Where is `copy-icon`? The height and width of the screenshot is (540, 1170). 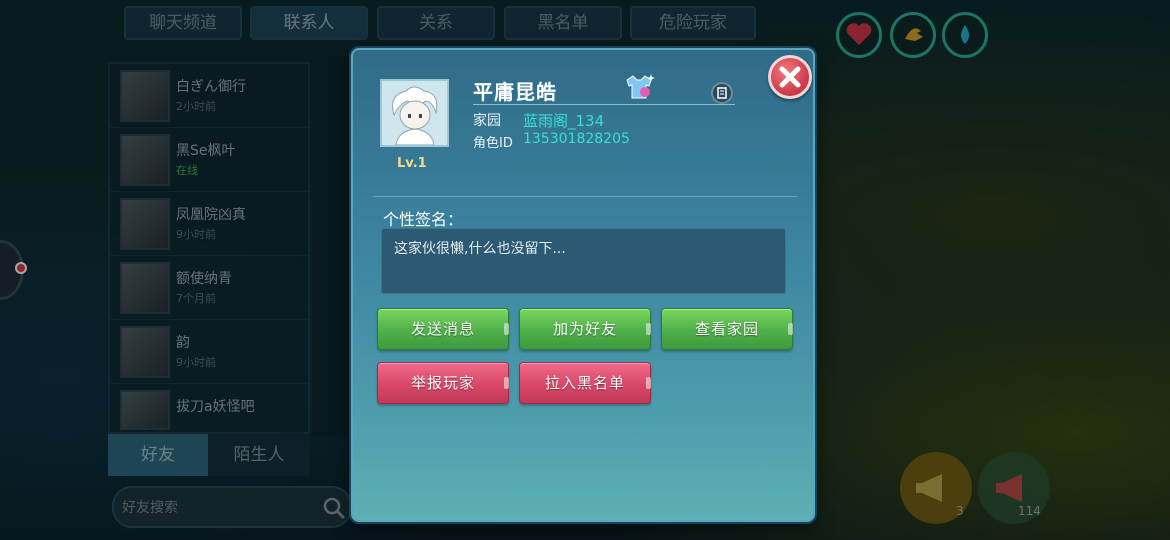
copy-icon is located at coordinates (722, 93).